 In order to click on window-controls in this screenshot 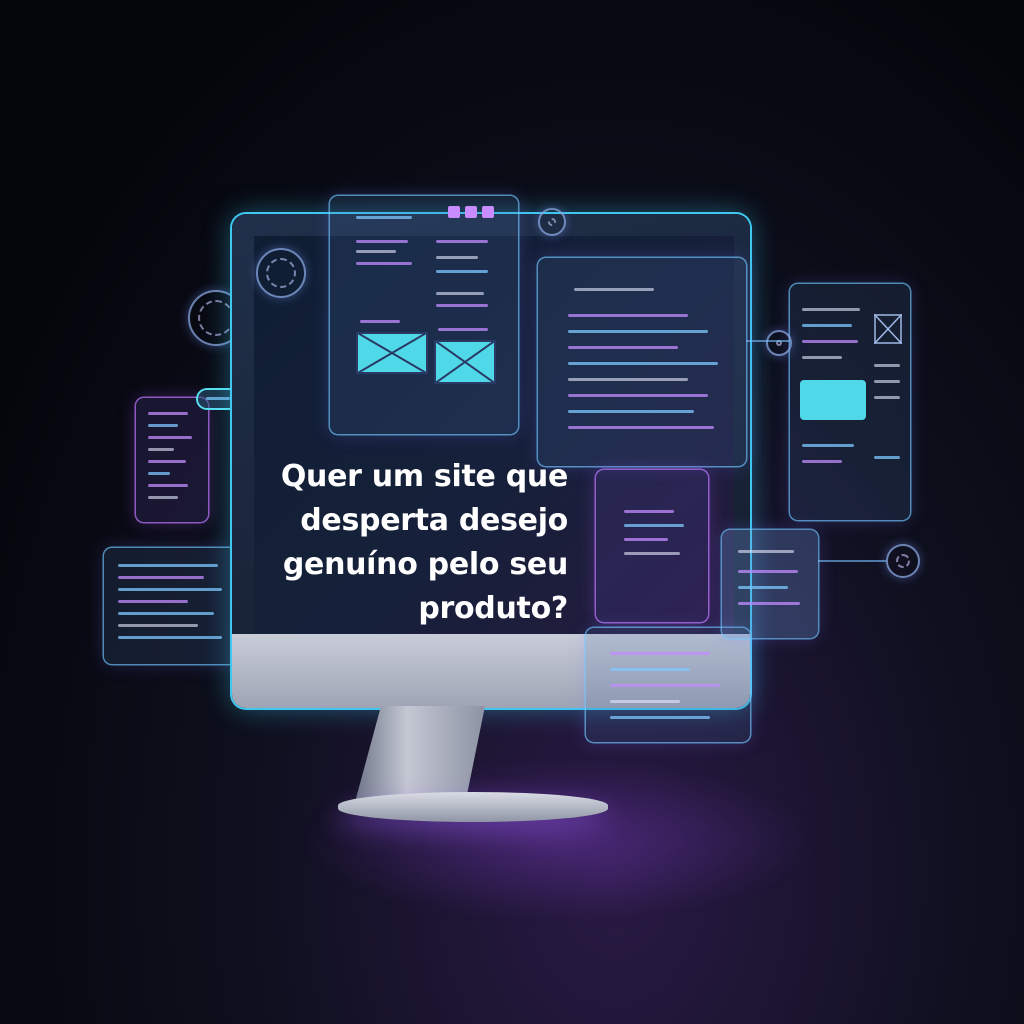, I will do `click(471, 212)`.